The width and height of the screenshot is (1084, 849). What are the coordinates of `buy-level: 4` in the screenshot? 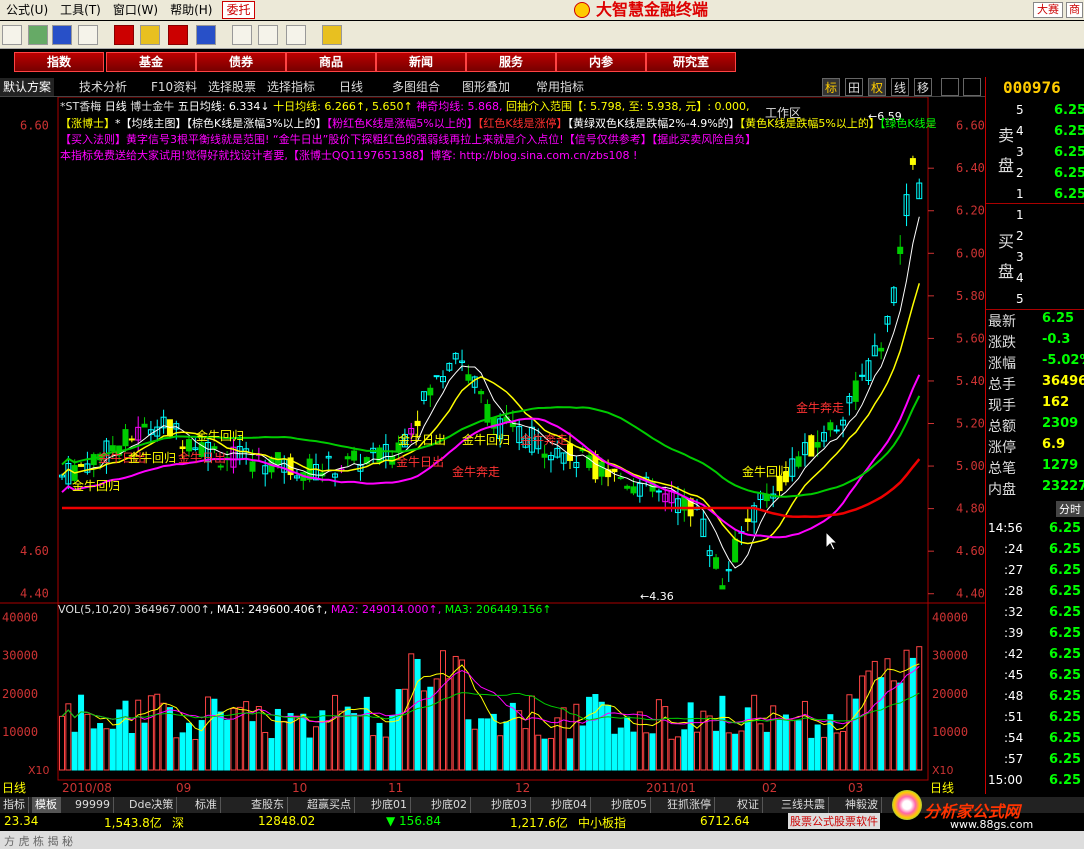 It's located at (1020, 278).